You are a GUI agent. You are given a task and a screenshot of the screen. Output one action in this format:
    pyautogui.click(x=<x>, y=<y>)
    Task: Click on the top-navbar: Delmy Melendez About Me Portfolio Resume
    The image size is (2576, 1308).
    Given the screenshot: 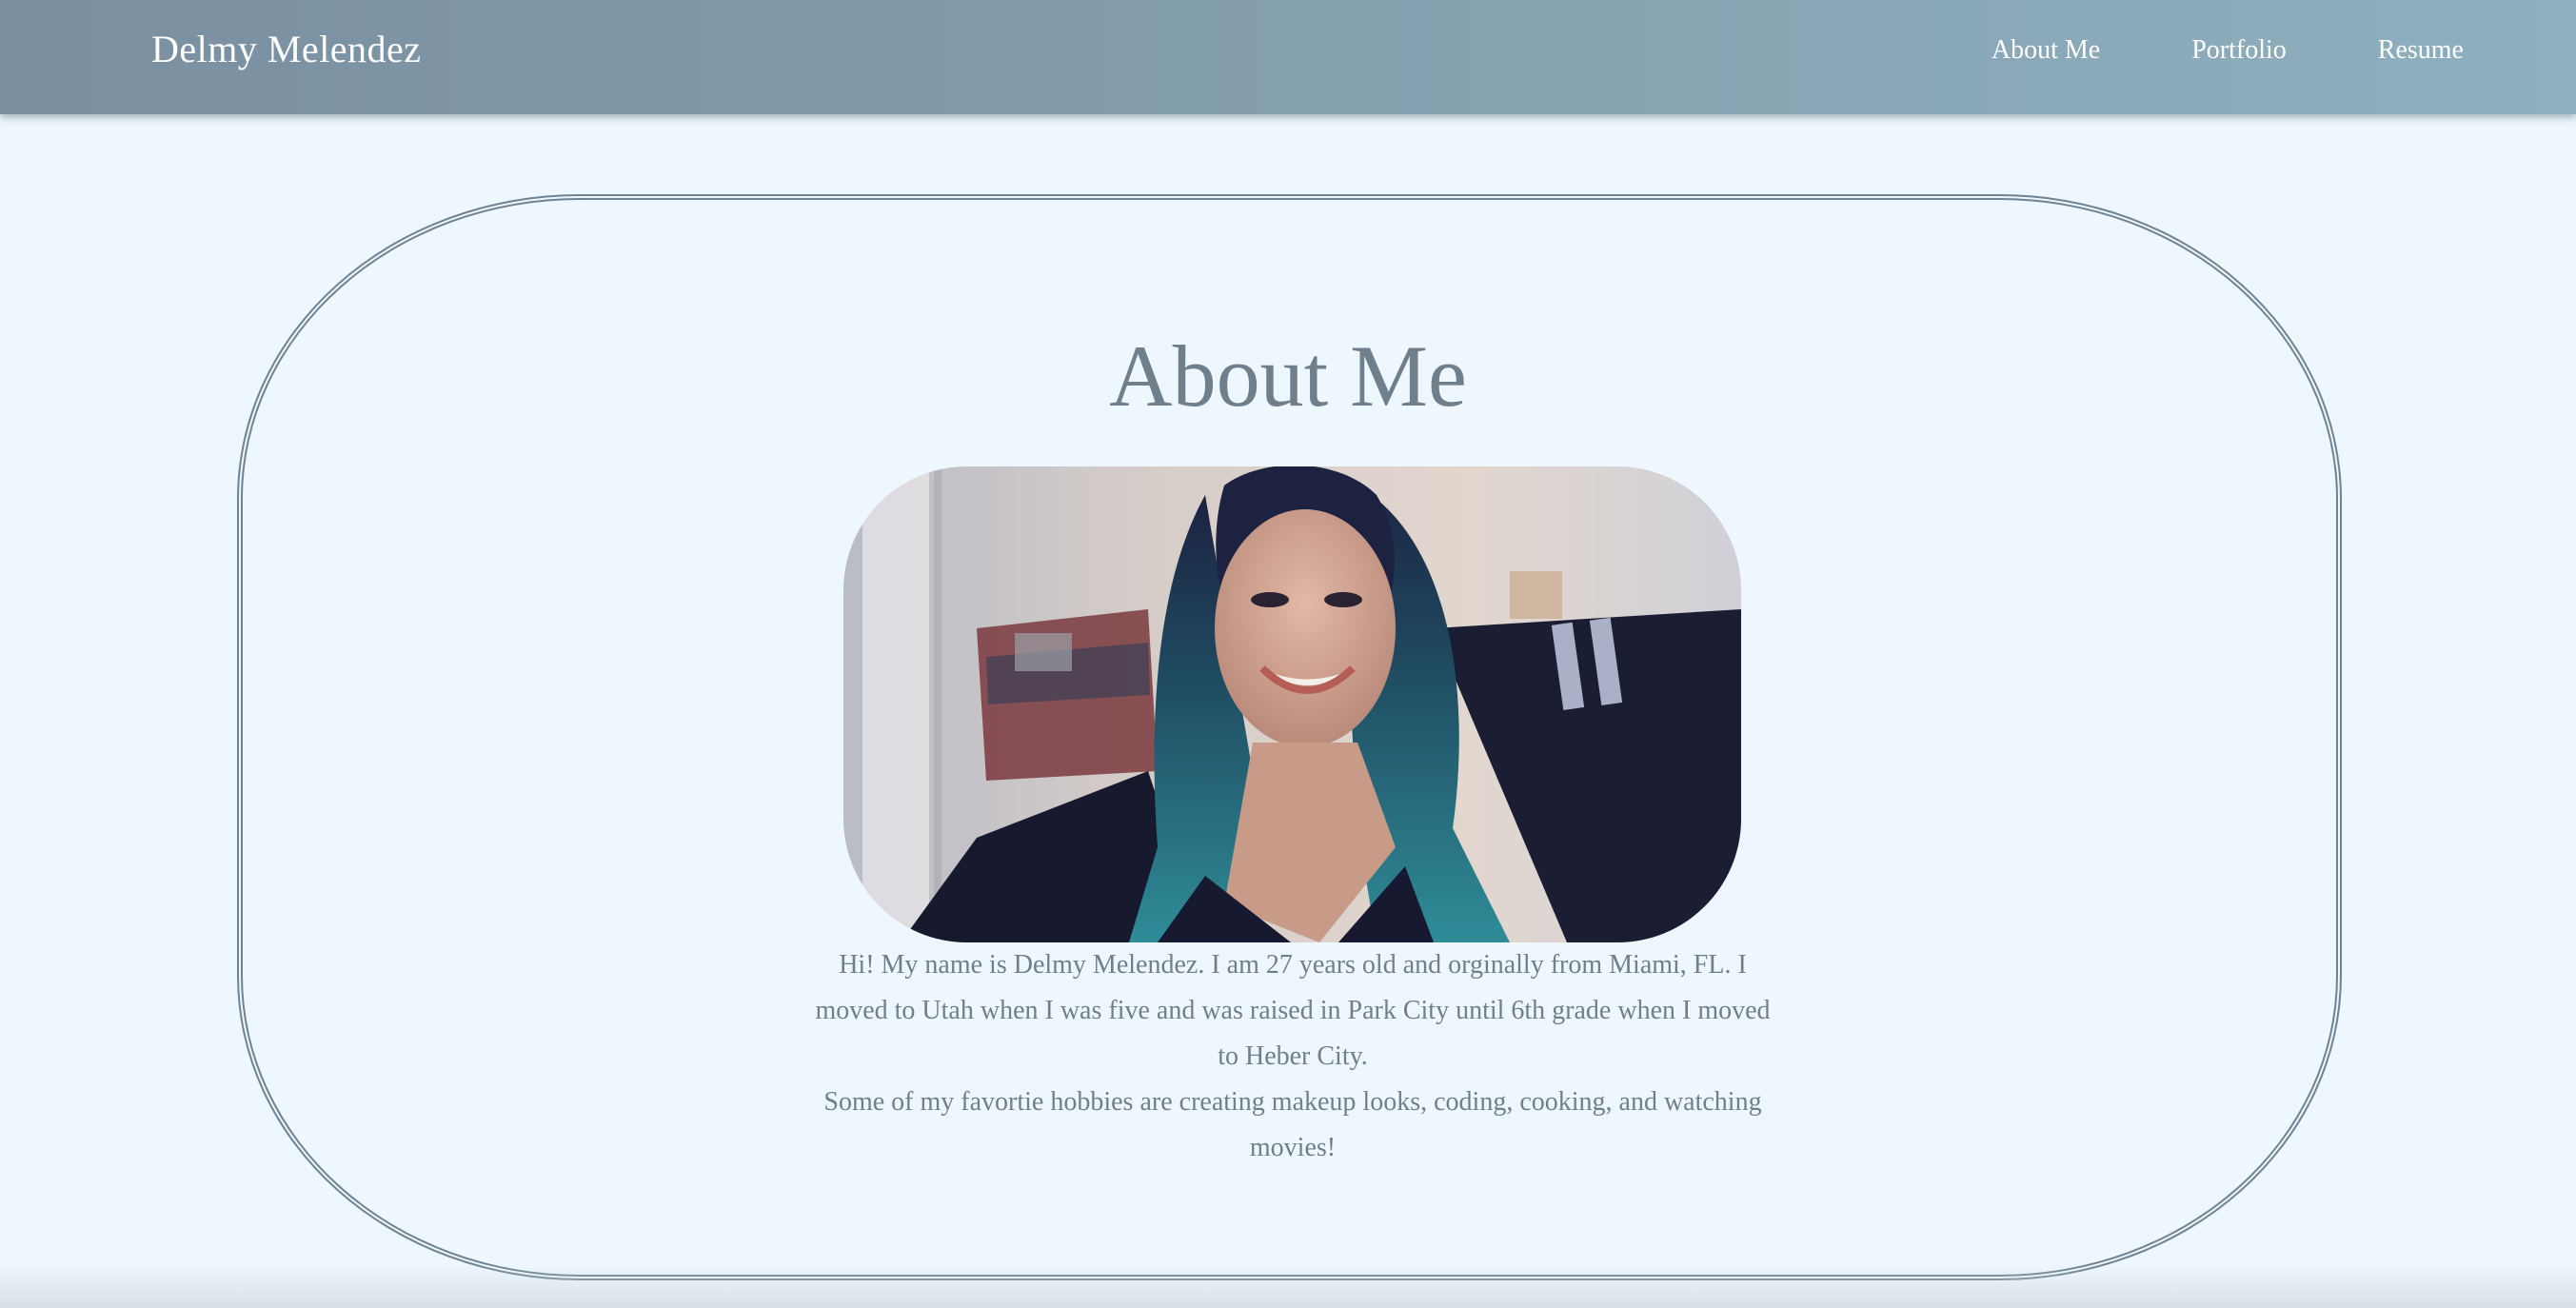 What is the action you would take?
    pyautogui.click(x=1288, y=57)
    